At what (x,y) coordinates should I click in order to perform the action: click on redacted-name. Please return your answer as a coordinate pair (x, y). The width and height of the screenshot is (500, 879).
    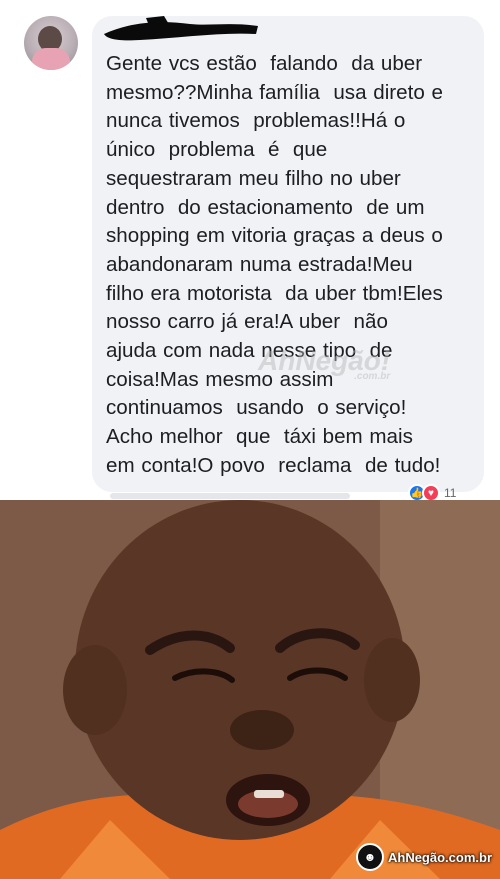
    Looking at the image, I should click on (181, 28).